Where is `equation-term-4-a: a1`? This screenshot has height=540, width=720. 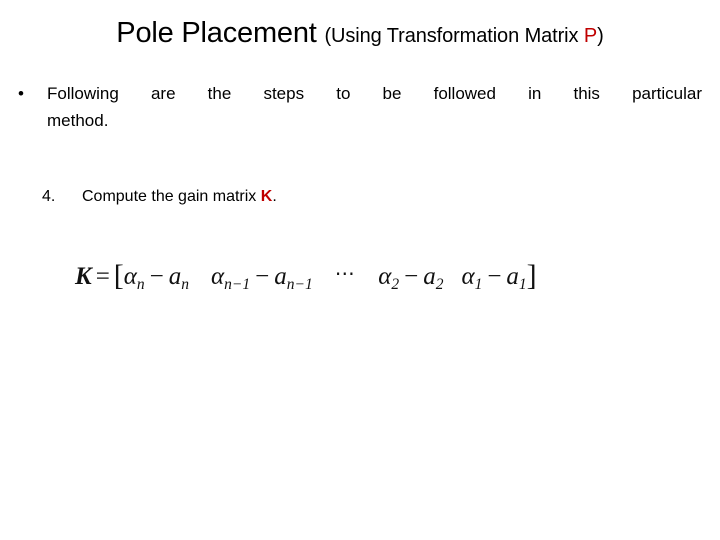
equation-term-4-a: a1 is located at coordinates (516, 278).